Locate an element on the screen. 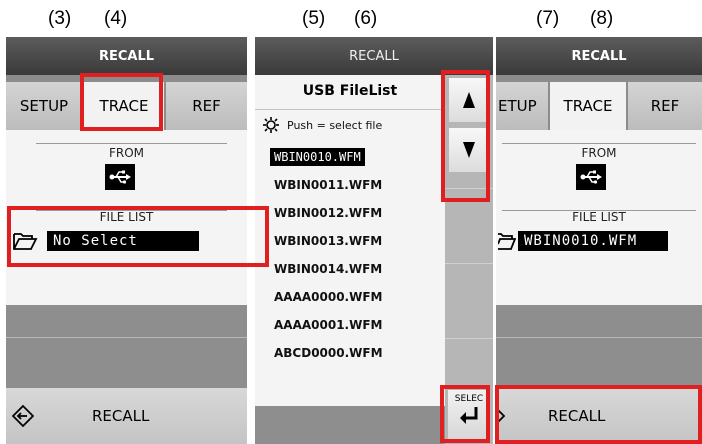 The width and height of the screenshot is (702, 444). list-footer is located at coordinates (350, 425).